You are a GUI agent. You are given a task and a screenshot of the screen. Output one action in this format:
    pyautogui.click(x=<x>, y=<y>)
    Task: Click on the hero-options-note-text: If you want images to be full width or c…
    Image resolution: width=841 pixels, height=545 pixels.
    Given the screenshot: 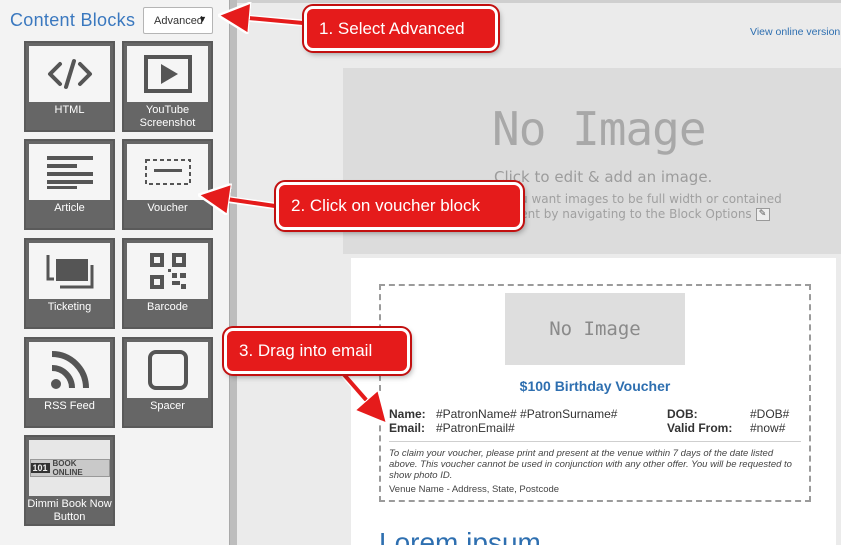 What is the action you would take?
    pyautogui.click(x=638, y=206)
    